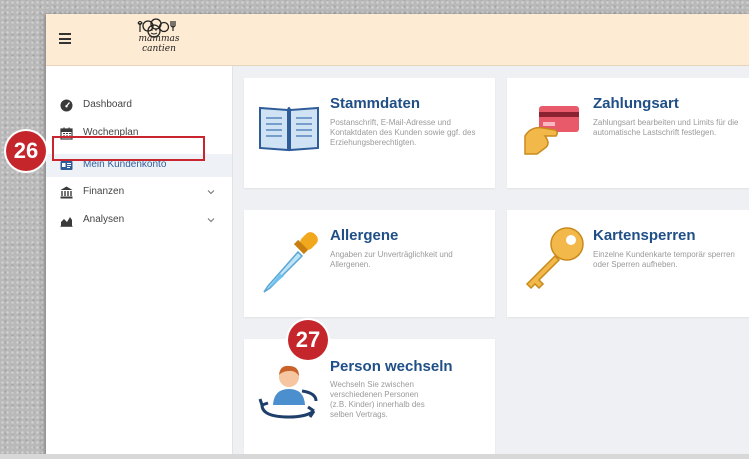 The image size is (749, 459). What do you see at coordinates (139, 192) in the screenshot?
I see `sidebar-item-finanzen: Finanzen` at bounding box center [139, 192].